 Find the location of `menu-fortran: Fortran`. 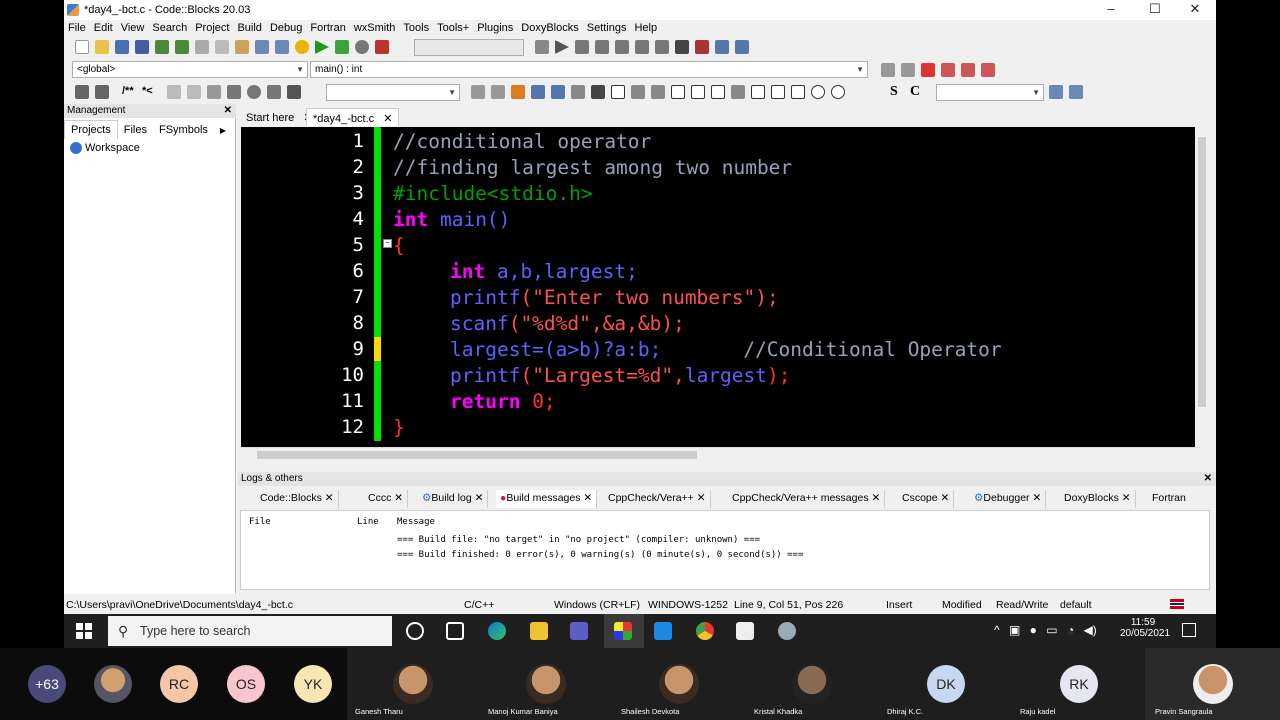

menu-fortran: Fortran is located at coordinates (327, 28).